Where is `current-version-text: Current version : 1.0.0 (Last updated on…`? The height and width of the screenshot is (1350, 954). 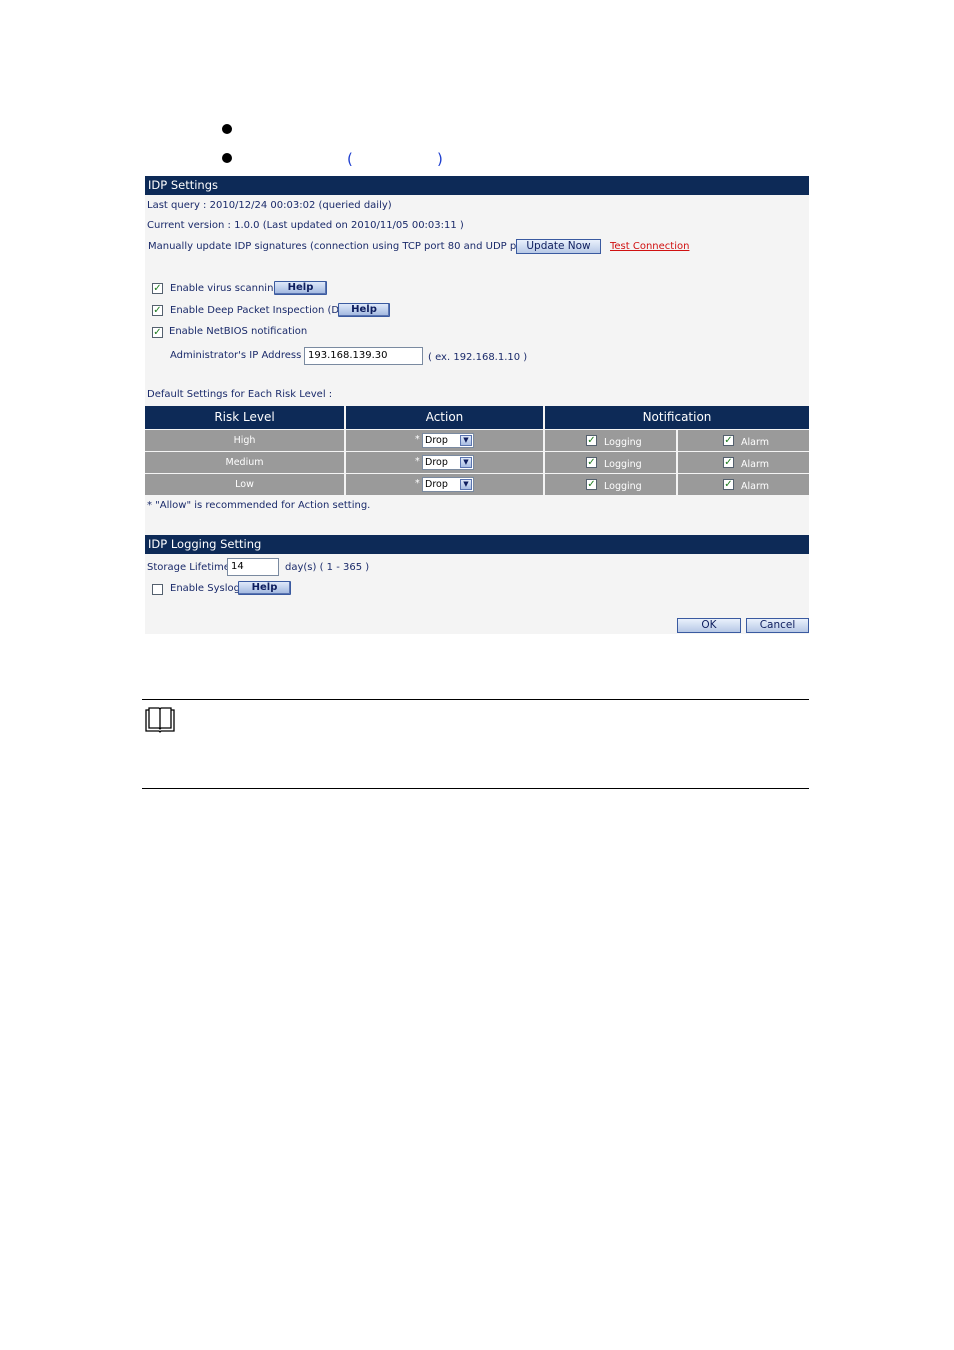
current-version-text: Current version : 1.0.0 (Last updated on… is located at coordinates (305, 225).